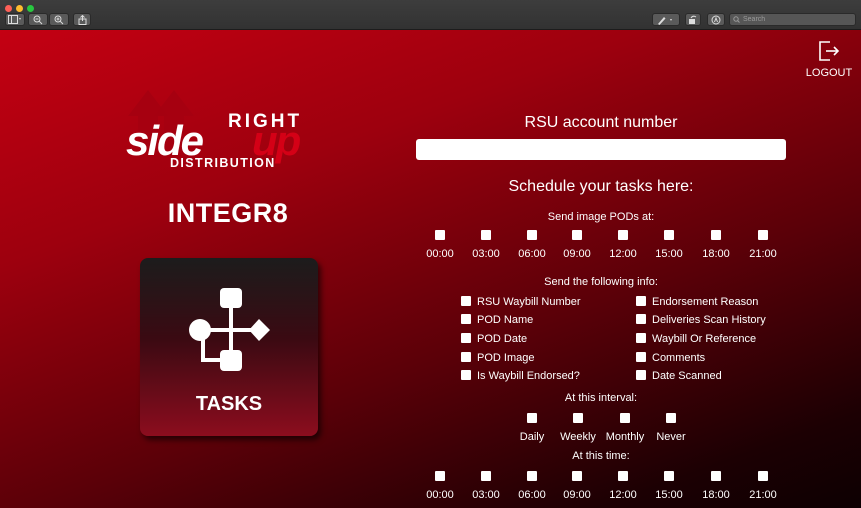  I want to click on info-label: POD Name, so click(505, 320).